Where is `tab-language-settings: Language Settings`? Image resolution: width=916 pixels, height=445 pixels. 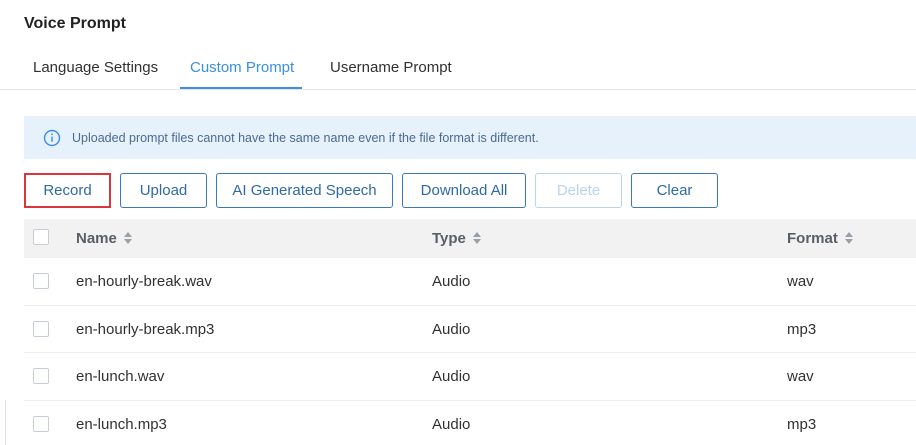
tab-language-settings: Language Settings is located at coordinates (95, 68).